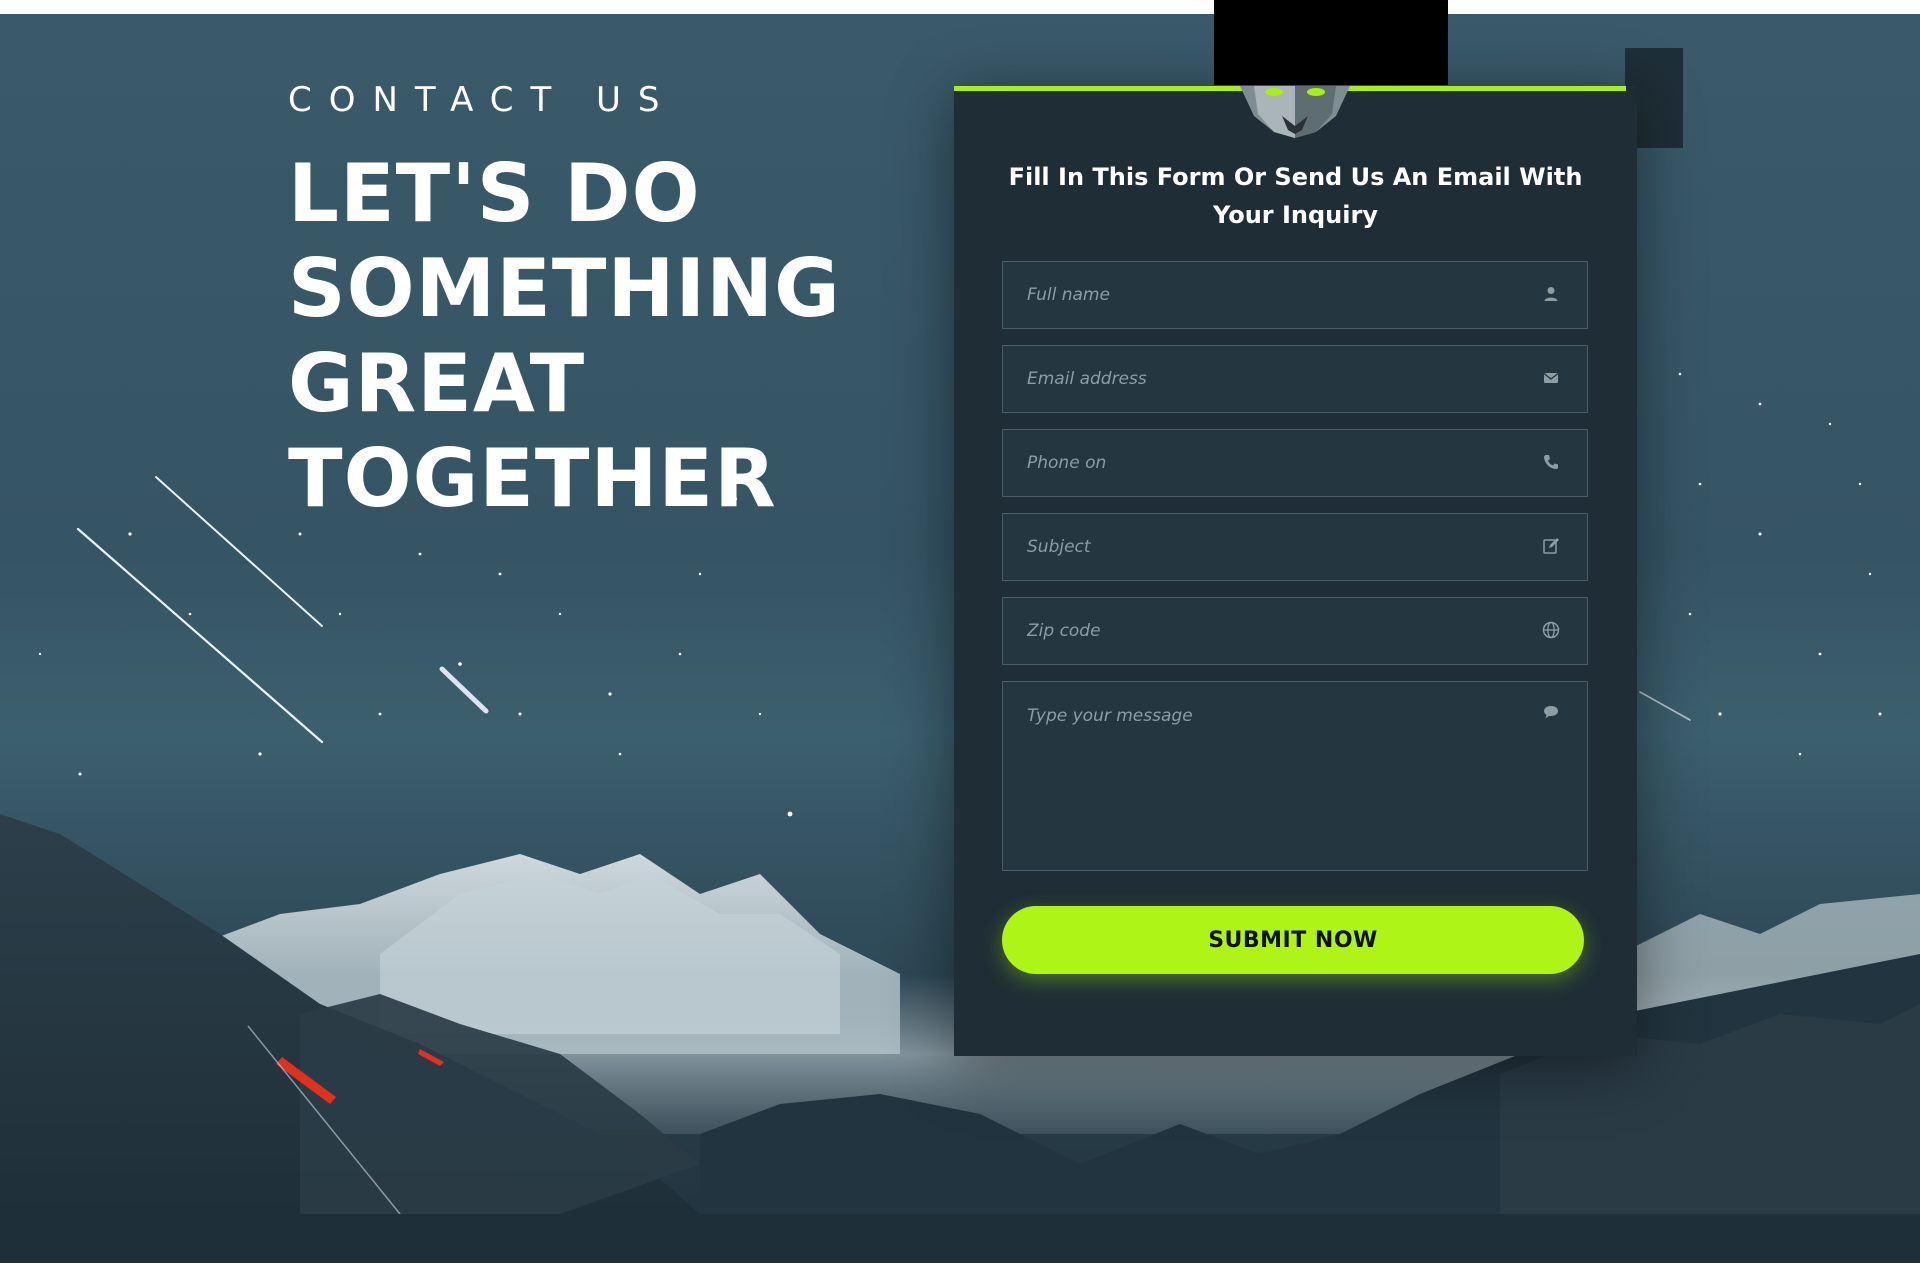 This screenshot has height=1263, width=1920. What do you see at coordinates (598, 336) in the screenshot?
I see `hero-headline: LET'S DO SOMETHING GREAT TOGETHER` at bounding box center [598, 336].